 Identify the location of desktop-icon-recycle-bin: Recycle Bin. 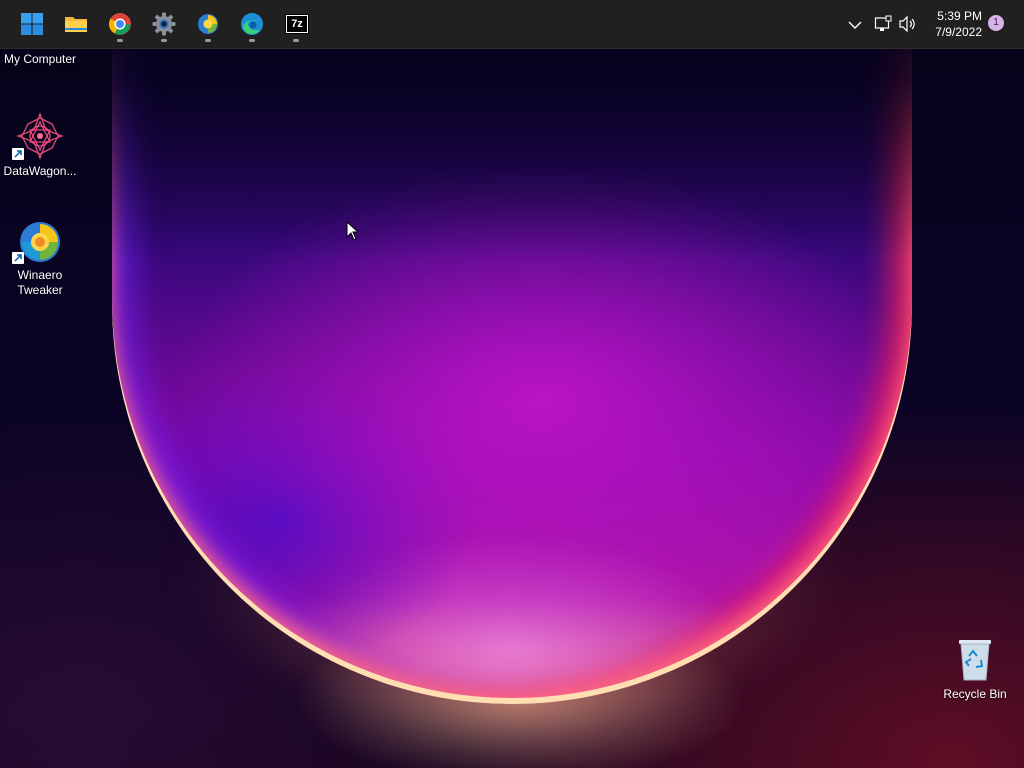
(975, 670).